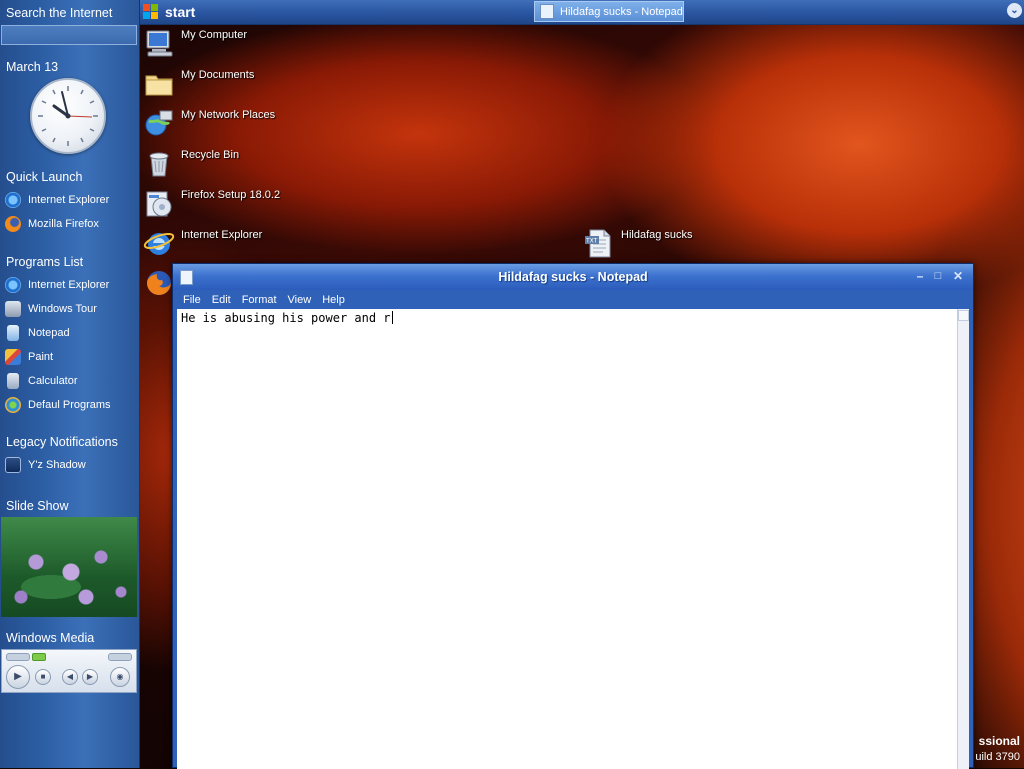 The width and height of the screenshot is (1024, 769). I want to click on editor-content: He is abusing his power and r, so click(286, 318).